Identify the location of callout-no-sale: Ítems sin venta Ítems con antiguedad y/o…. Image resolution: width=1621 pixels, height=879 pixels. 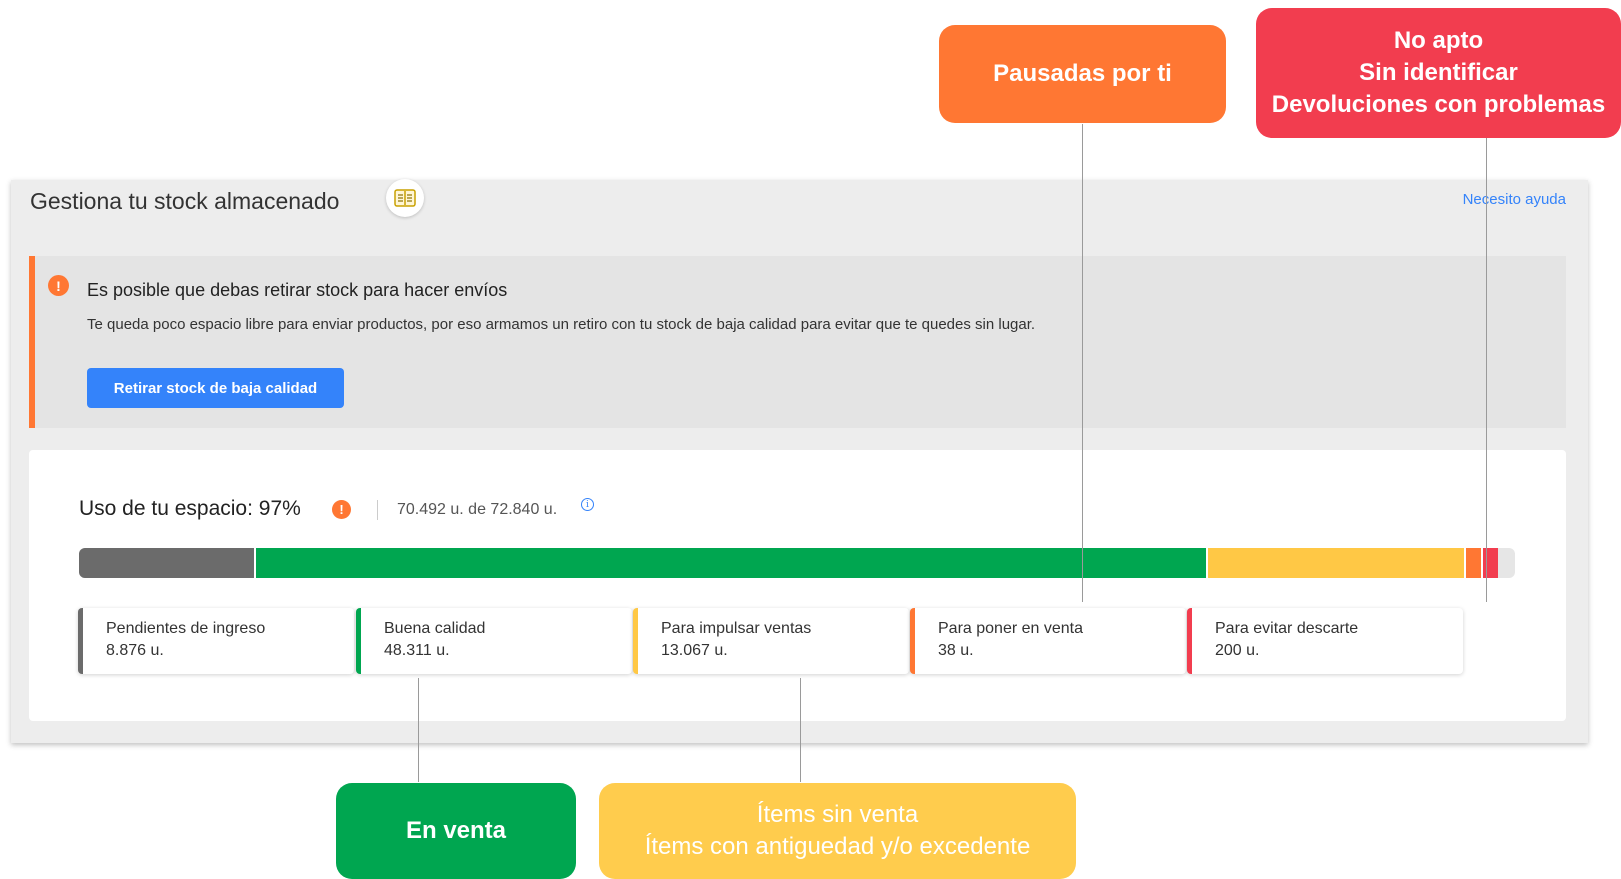
(837, 831).